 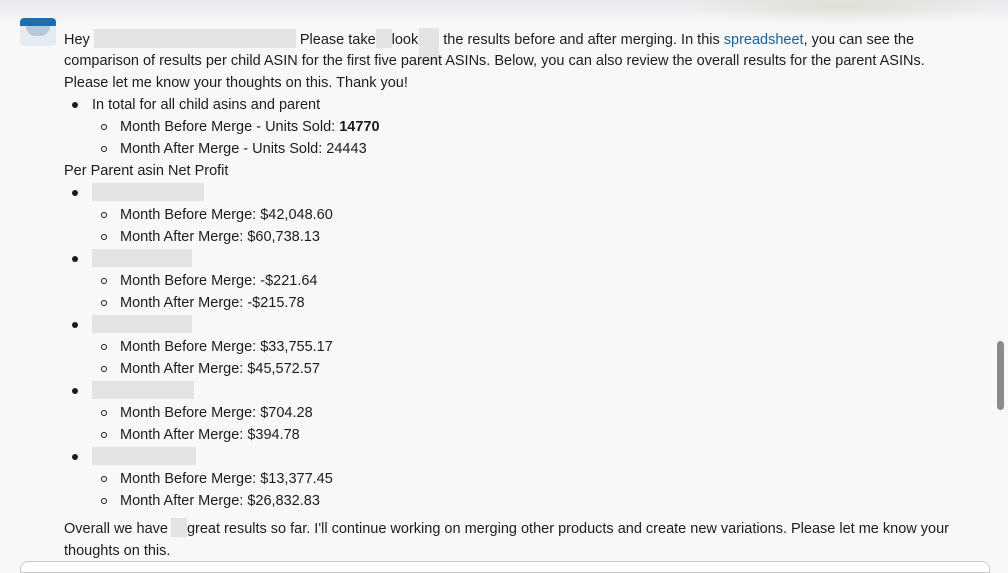 What do you see at coordinates (359, 127) in the screenshot?
I see `units-before-value: 14770` at bounding box center [359, 127].